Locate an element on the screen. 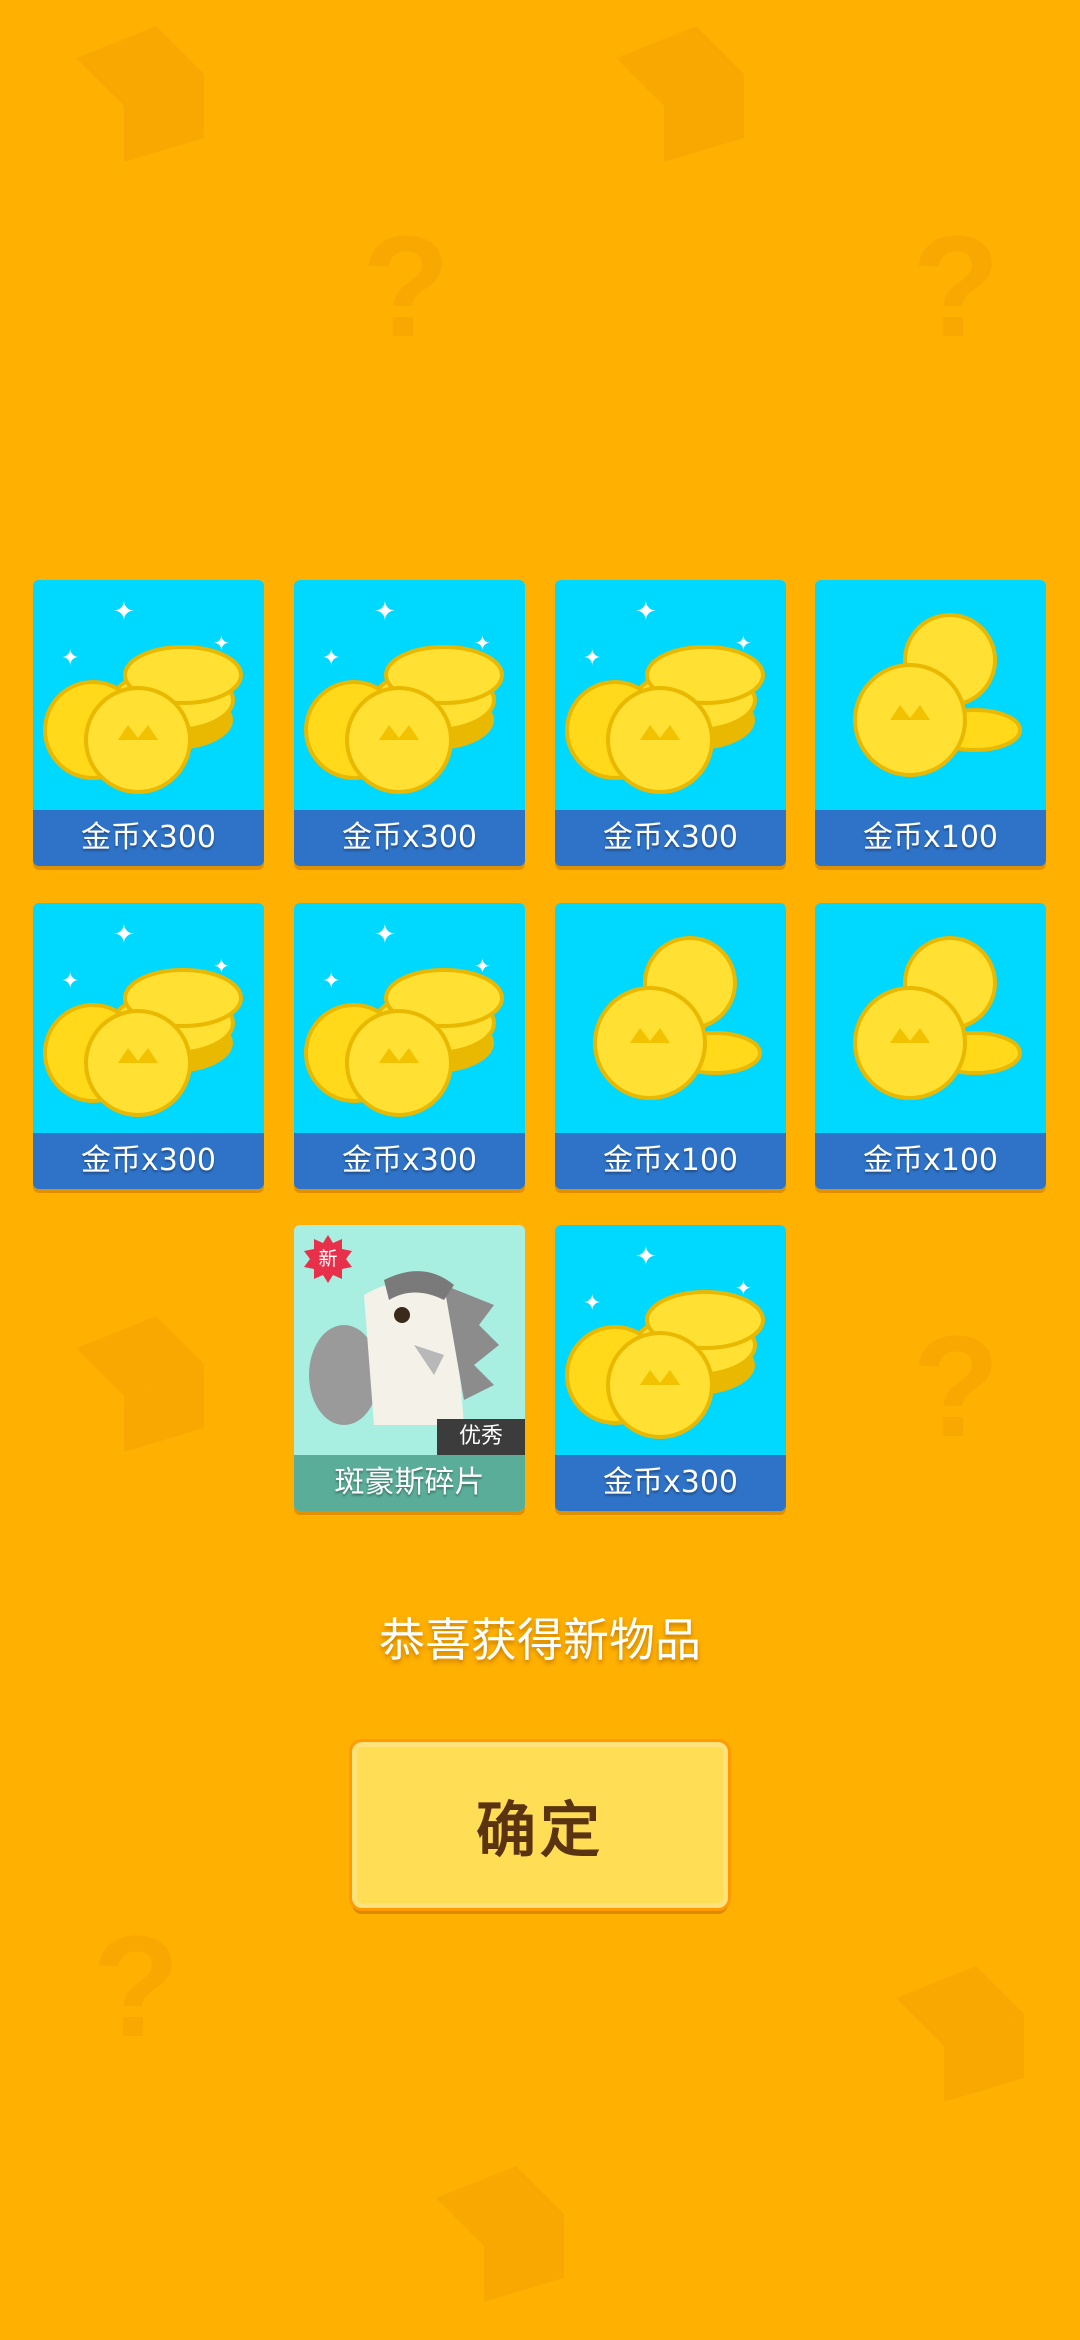 This screenshot has width=1080, height=2340. confirm-button: 确定 is located at coordinates (540, 1825).